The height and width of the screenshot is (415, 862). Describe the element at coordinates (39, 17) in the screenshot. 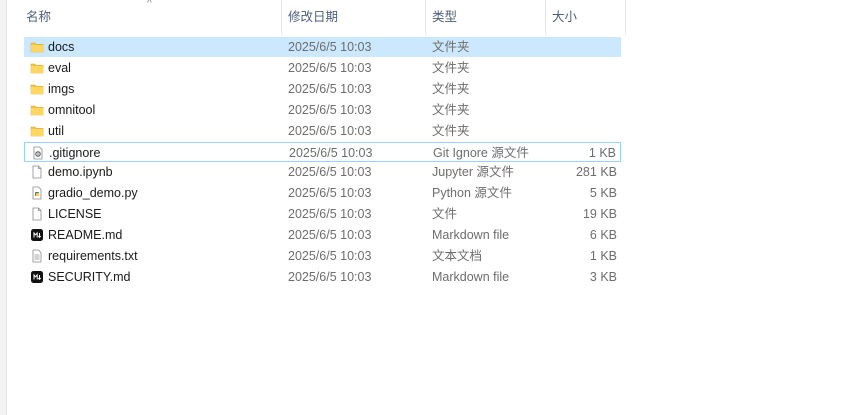

I see `column-header-name-label: 名称` at that location.